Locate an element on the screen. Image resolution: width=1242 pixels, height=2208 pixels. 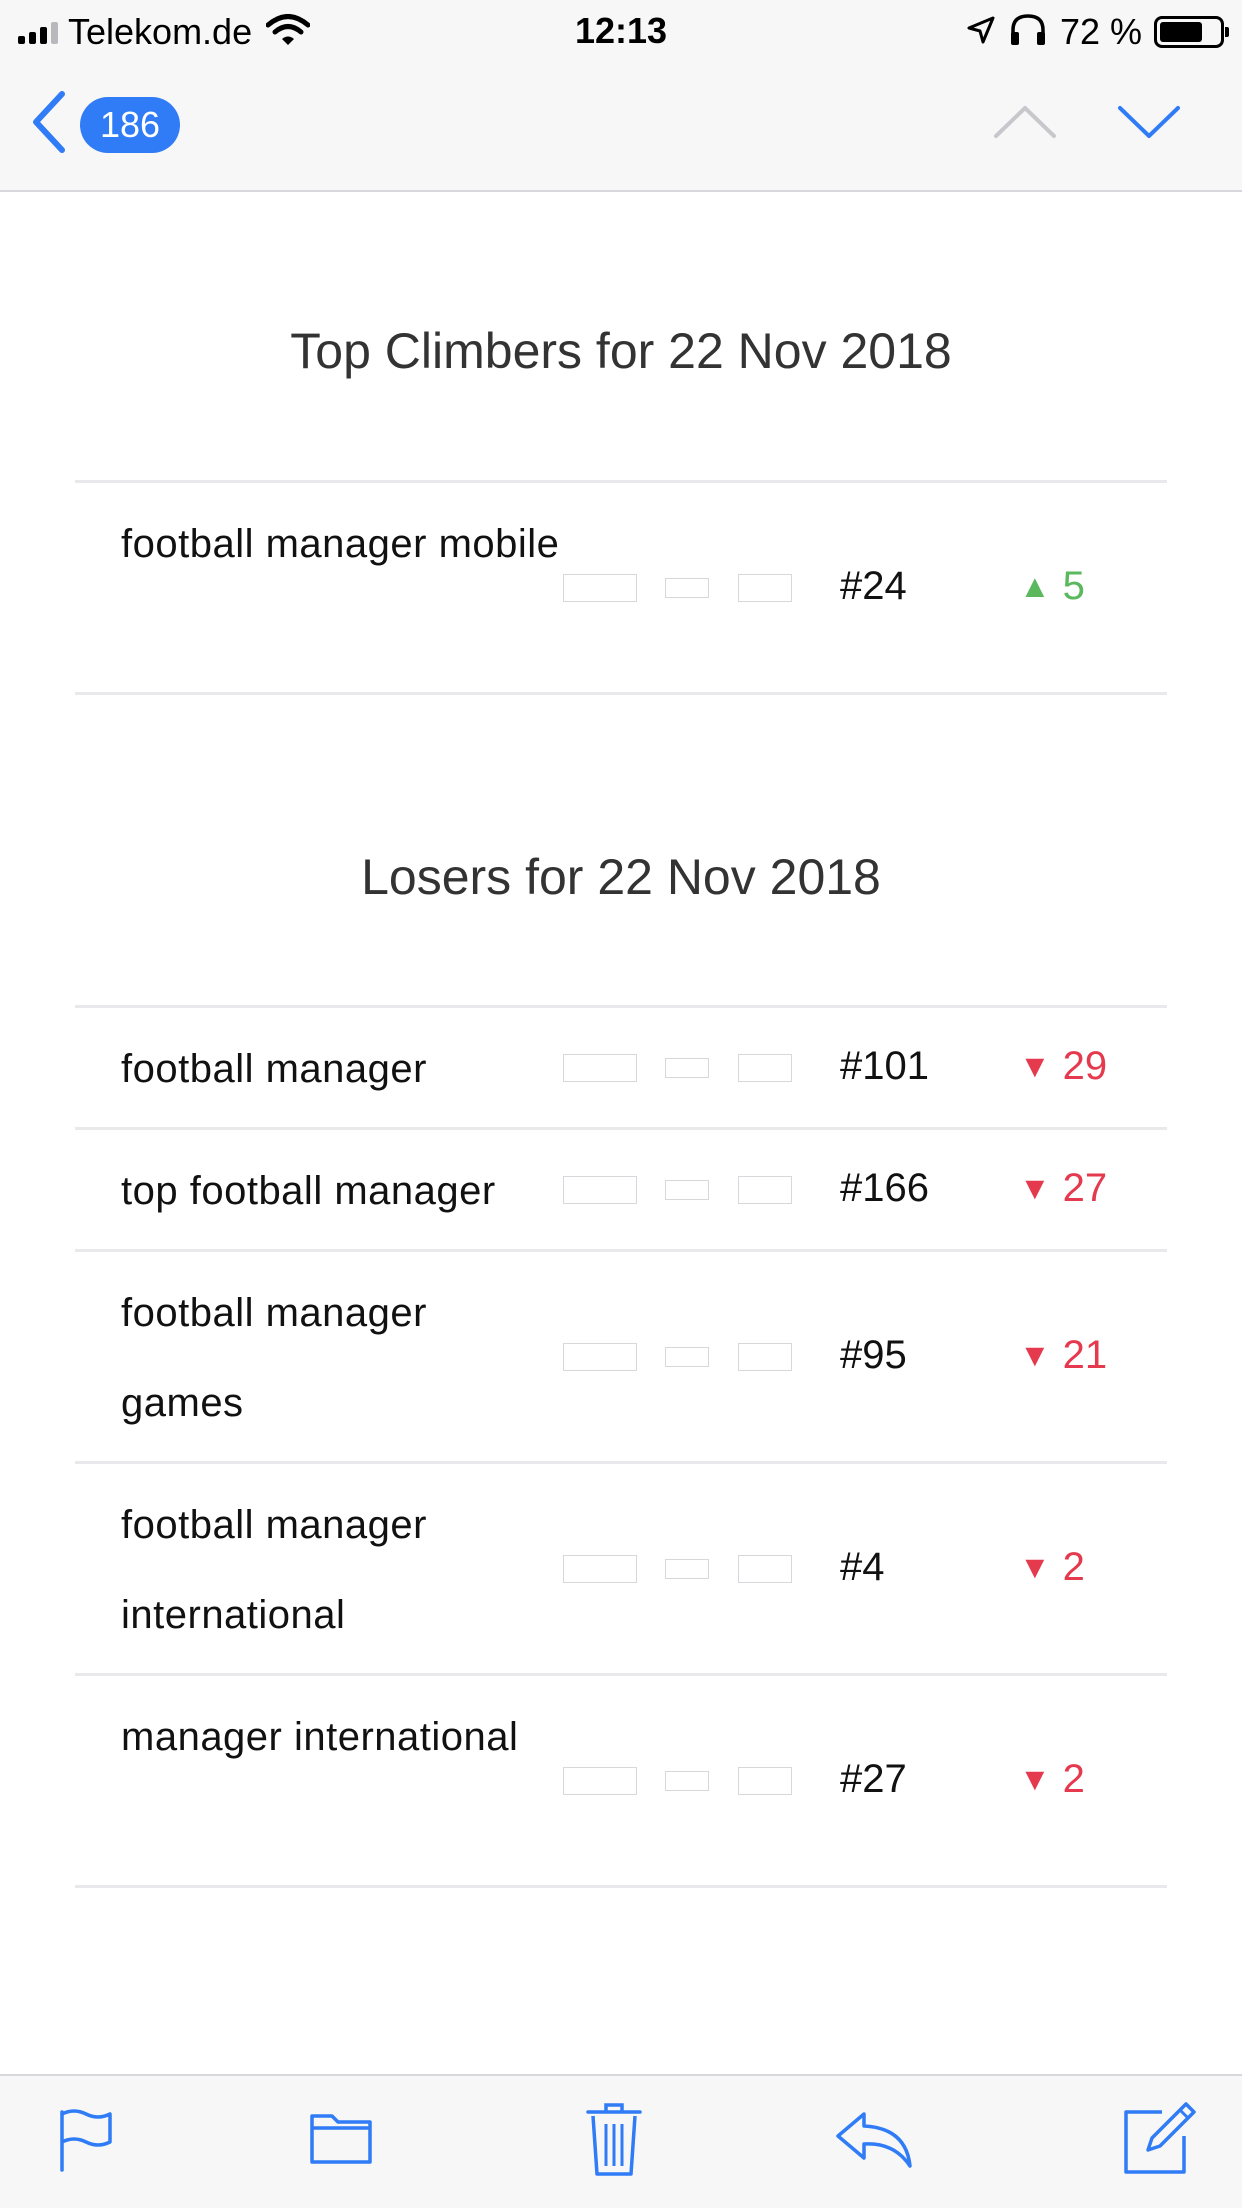
keyword-row: football manager mobile #24 ▲ 5 is located at coordinates (621, 589).